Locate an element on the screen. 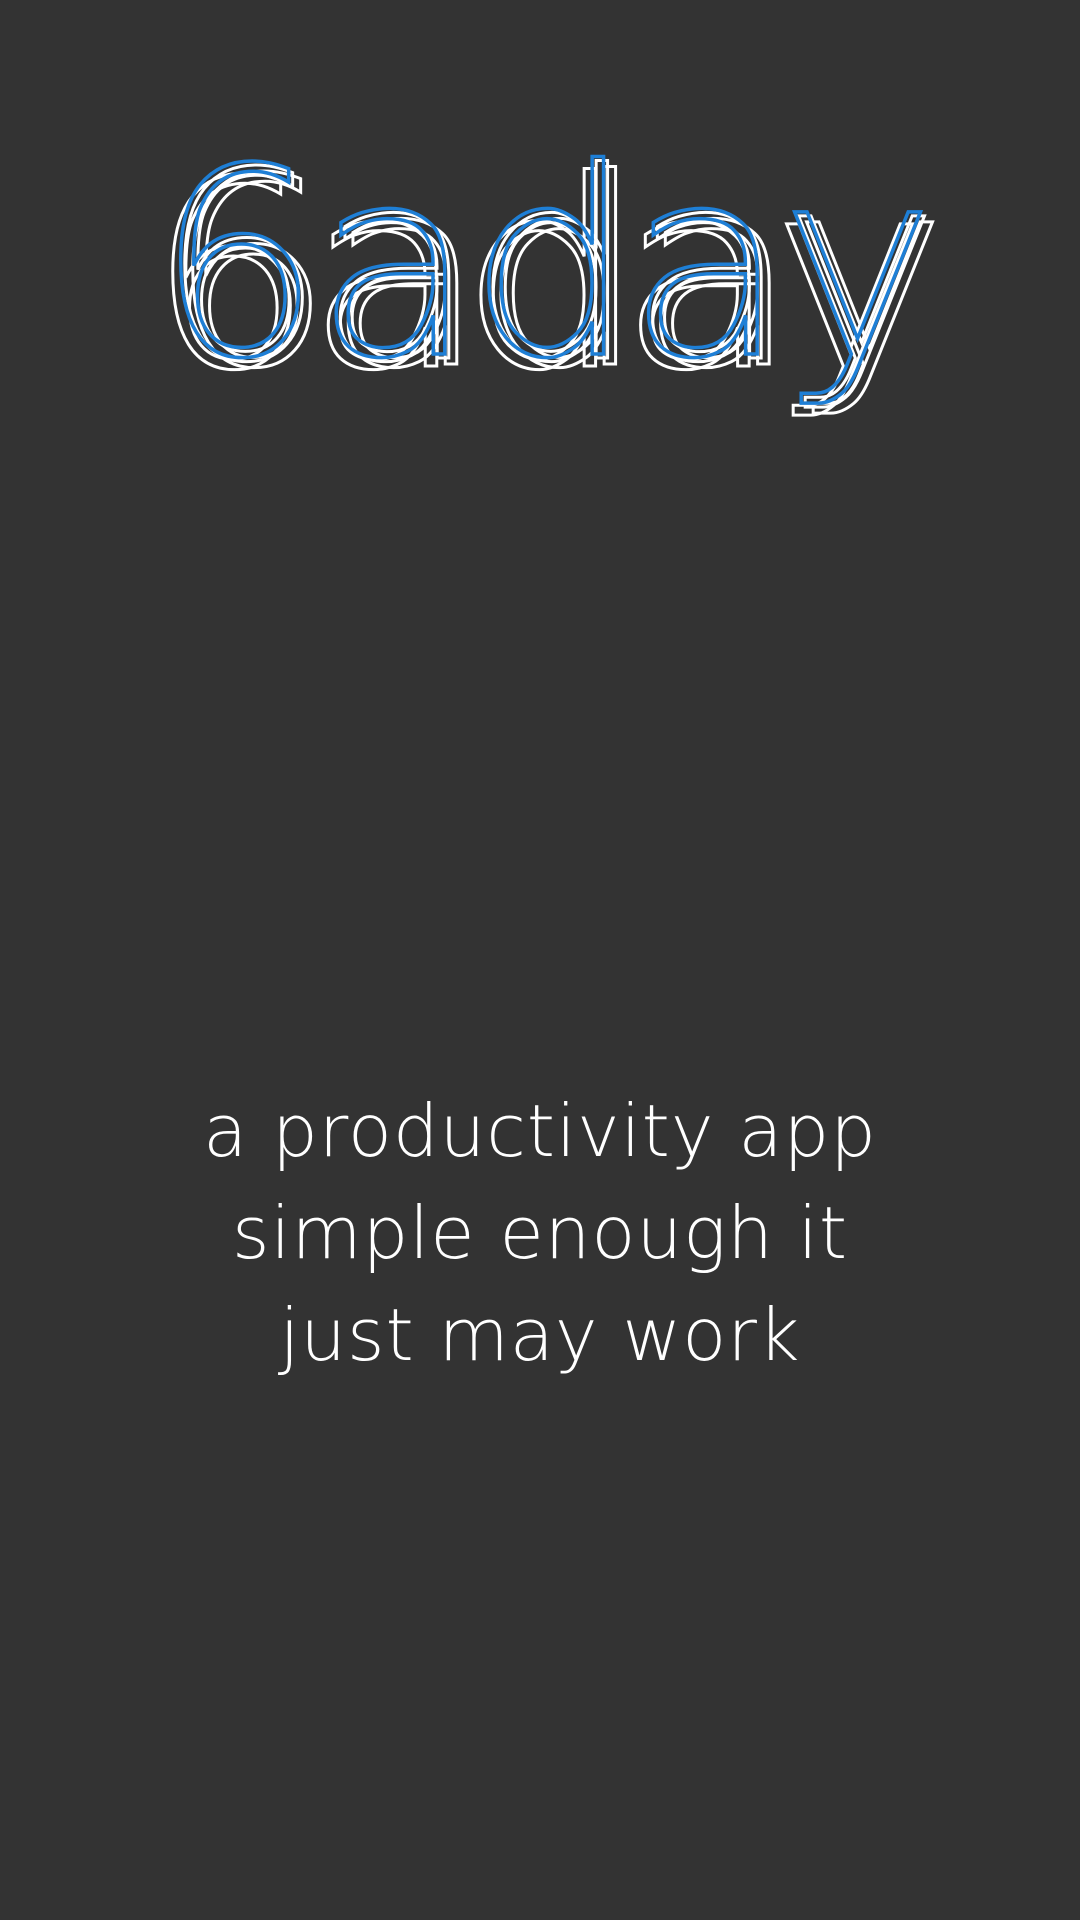  tagline-line-1: a productivity app is located at coordinates (540, 1131).